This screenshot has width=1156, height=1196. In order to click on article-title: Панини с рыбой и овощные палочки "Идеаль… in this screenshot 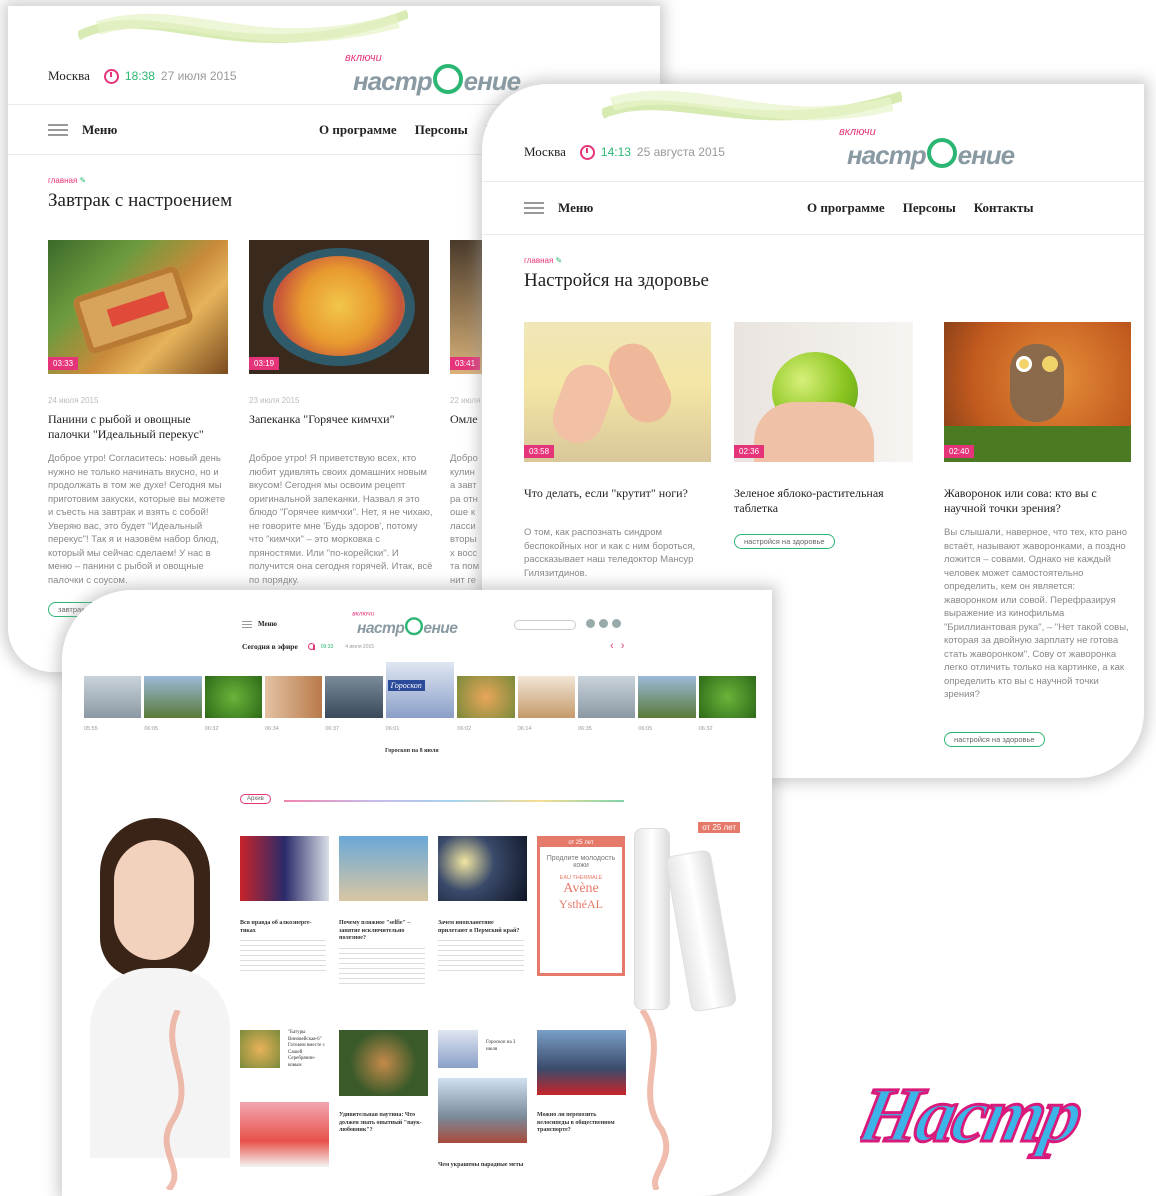, I will do `click(140, 427)`.